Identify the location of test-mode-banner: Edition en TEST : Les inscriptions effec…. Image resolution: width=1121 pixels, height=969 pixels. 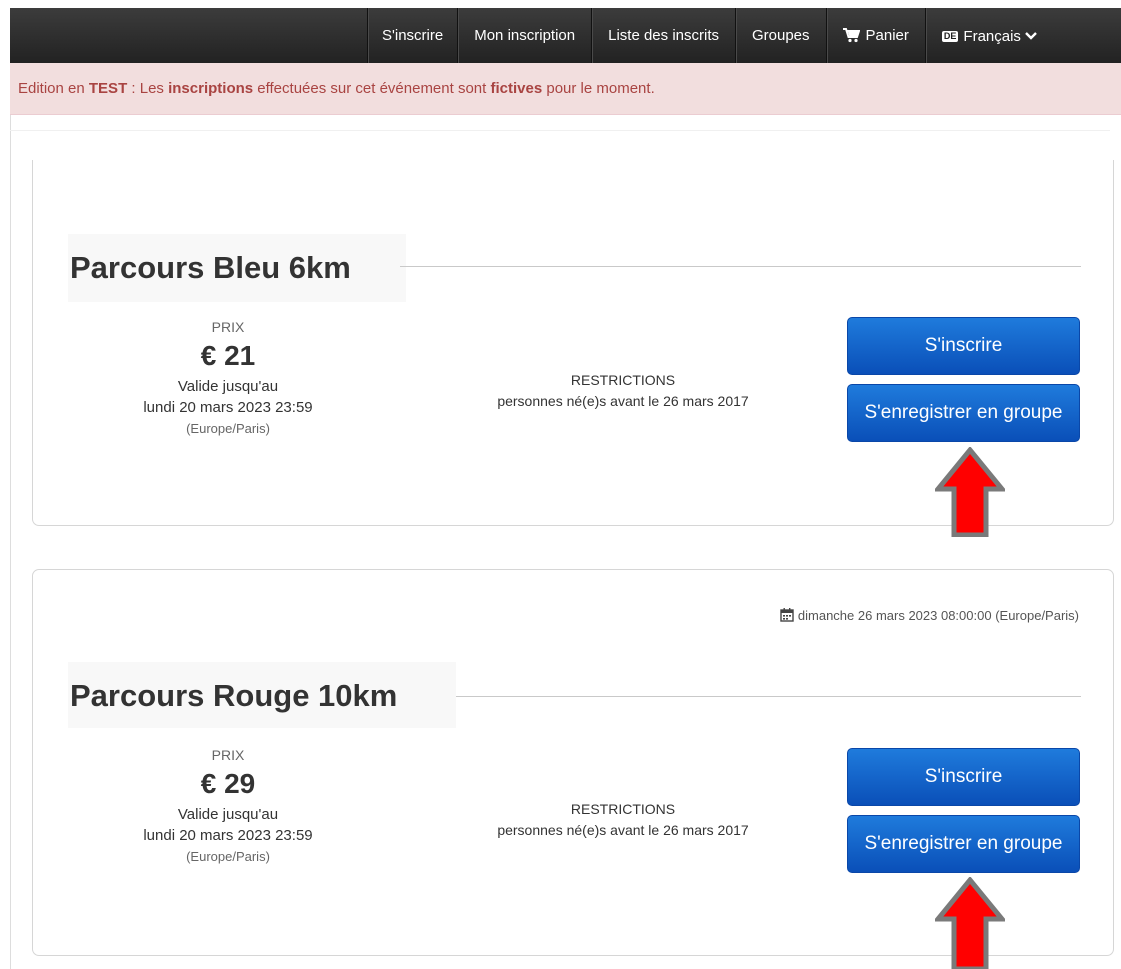
(565, 89).